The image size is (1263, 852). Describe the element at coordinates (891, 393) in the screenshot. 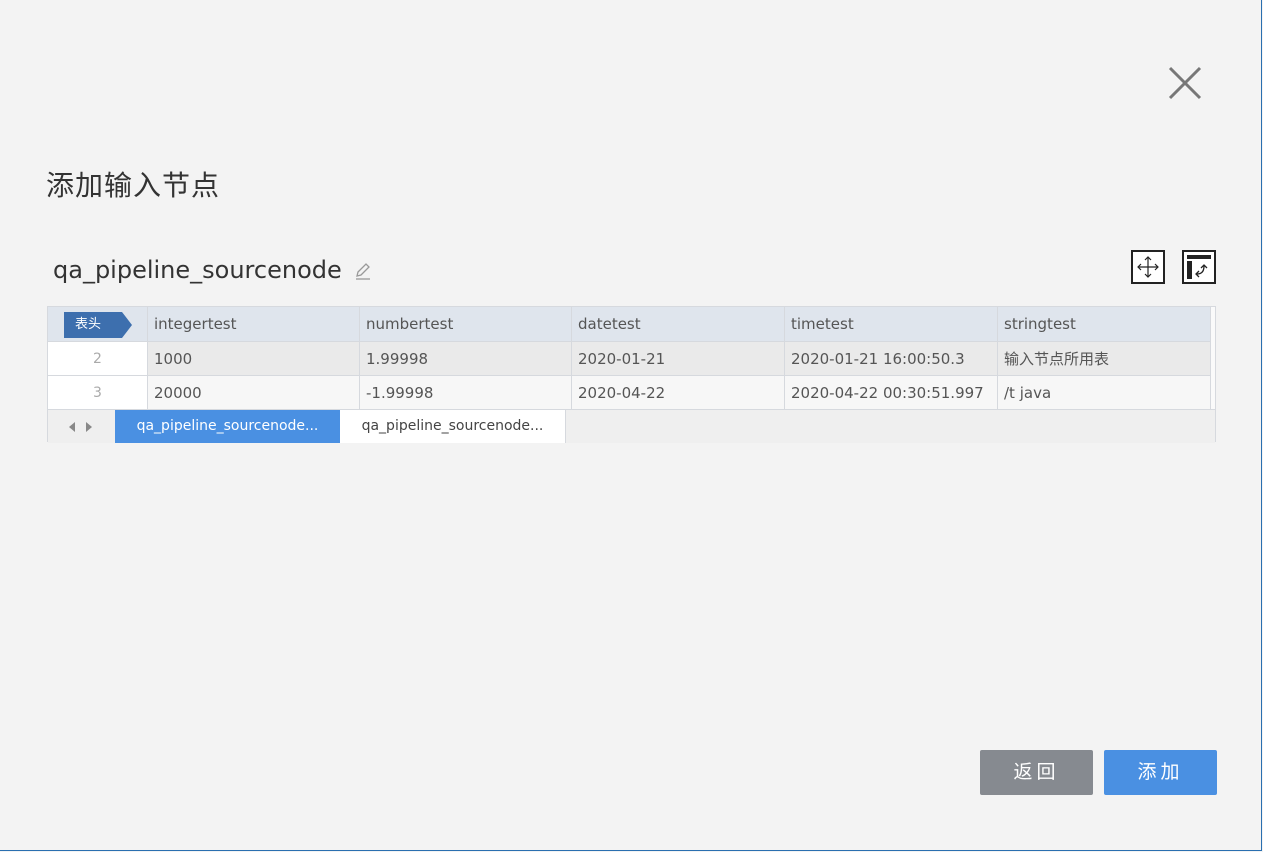

I see `table-cell: 2020-04-22 00:30:51.997` at that location.